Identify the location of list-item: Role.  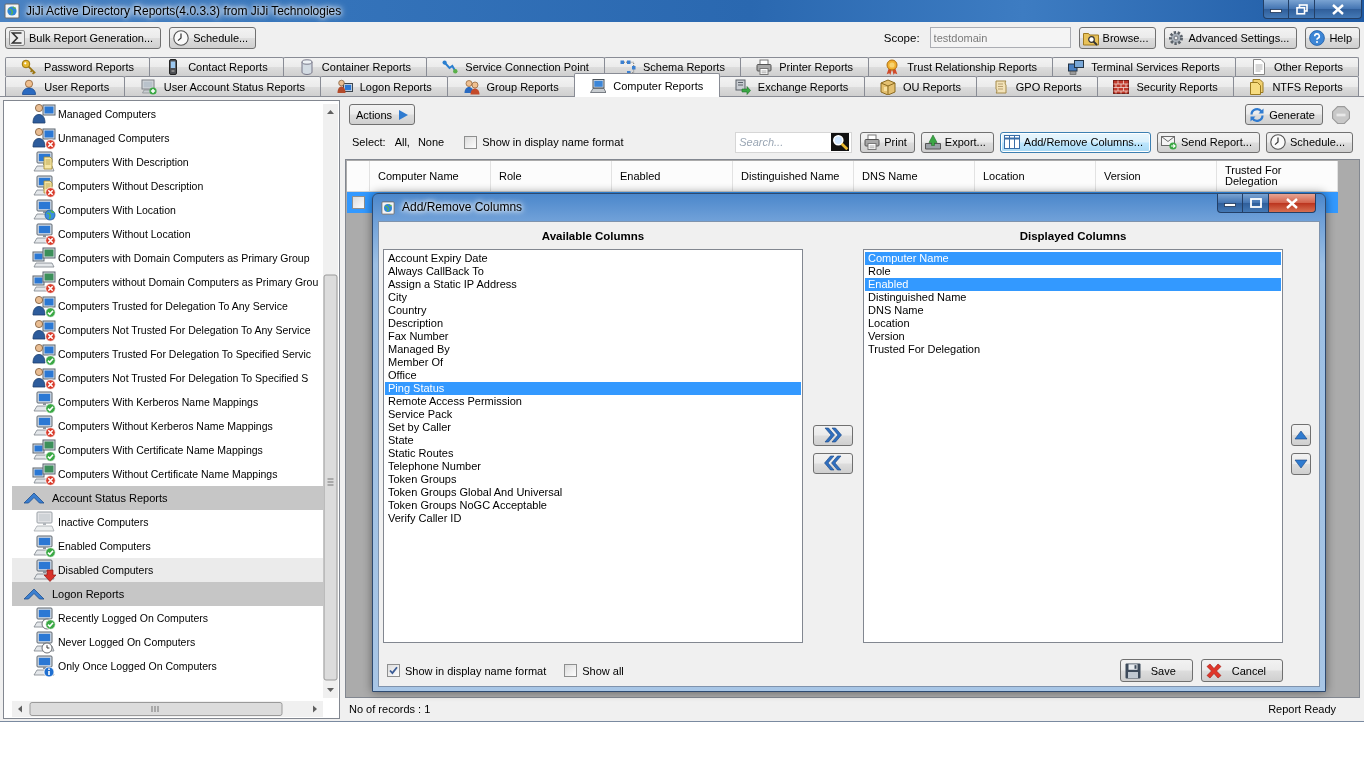
(1073, 271).